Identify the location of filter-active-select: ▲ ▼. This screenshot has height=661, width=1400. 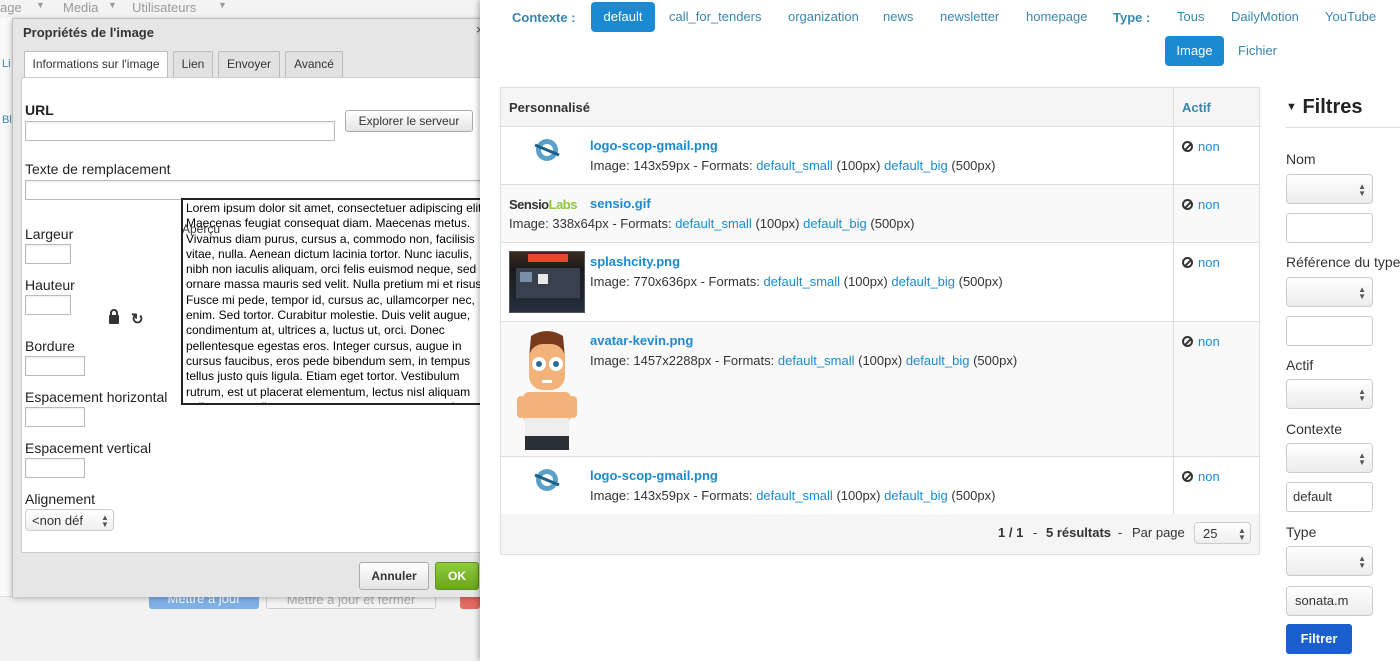
(1329, 394).